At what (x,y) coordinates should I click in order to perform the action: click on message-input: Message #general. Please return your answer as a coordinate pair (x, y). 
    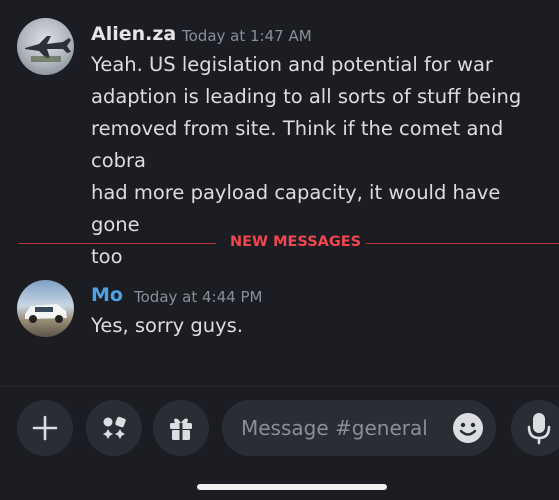
    Looking at the image, I should click on (359, 428).